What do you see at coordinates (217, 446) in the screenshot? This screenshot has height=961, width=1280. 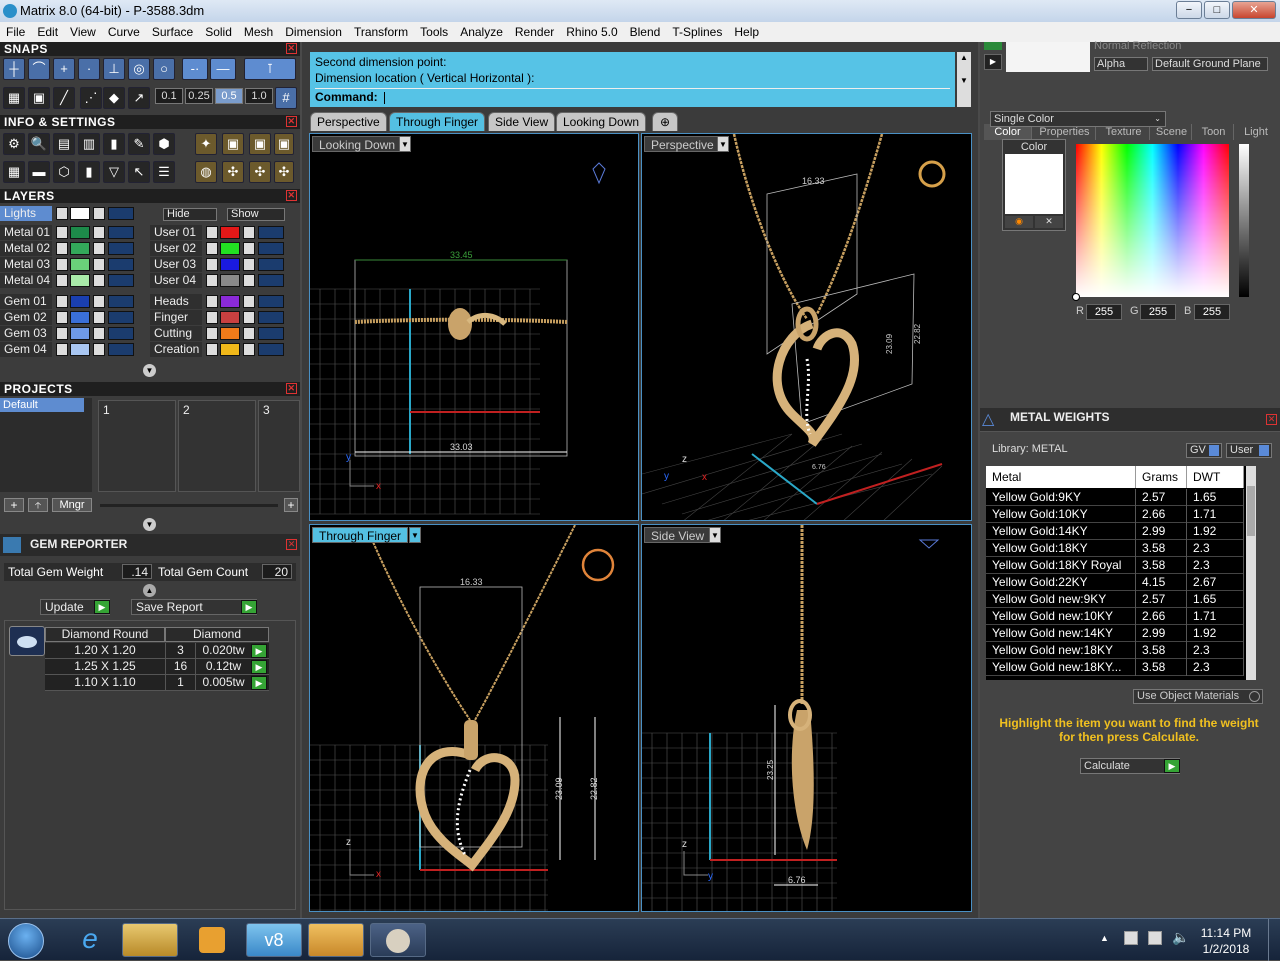 I see `project-slot-2: 2` at bounding box center [217, 446].